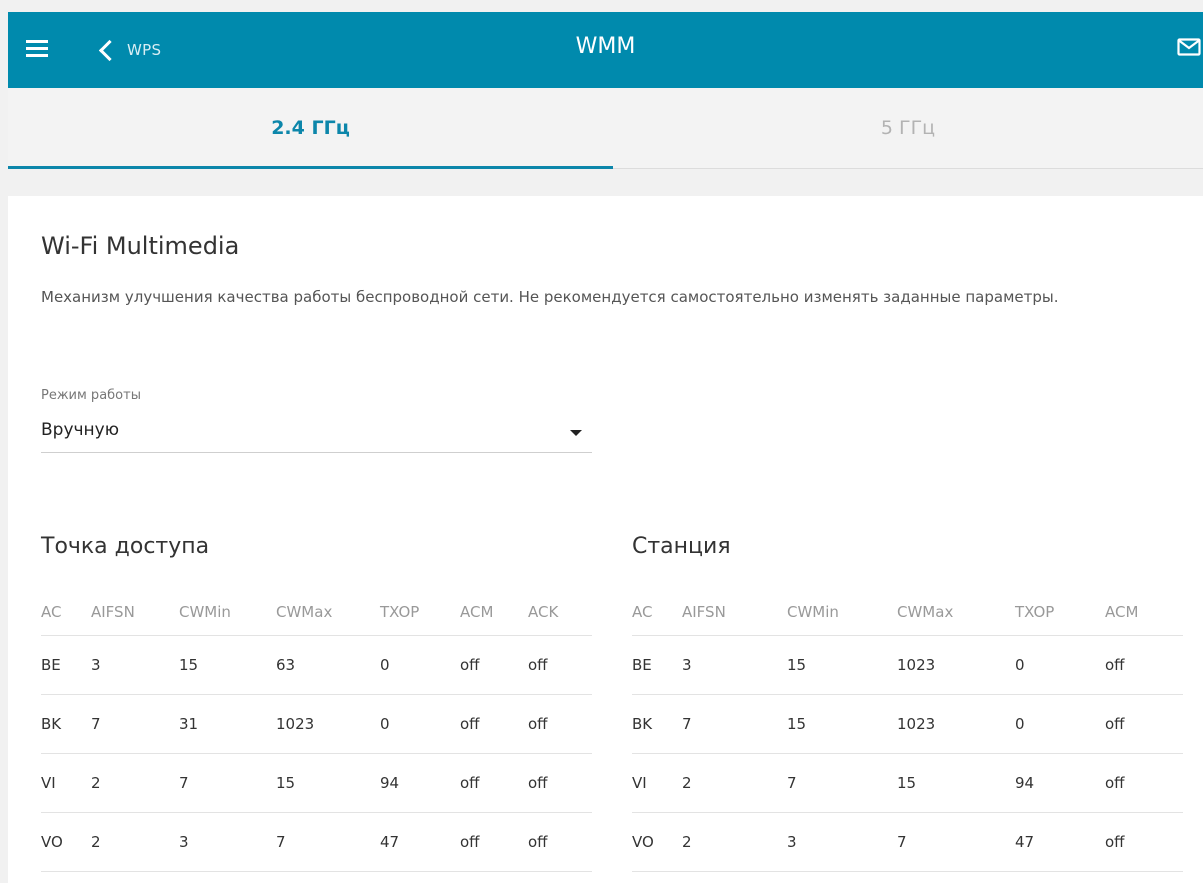 The height and width of the screenshot is (883, 1203). What do you see at coordinates (140, 246) in the screenshot?
I see `section-title: Wi-Fi Multimedia` at bounding box center [140, 246].